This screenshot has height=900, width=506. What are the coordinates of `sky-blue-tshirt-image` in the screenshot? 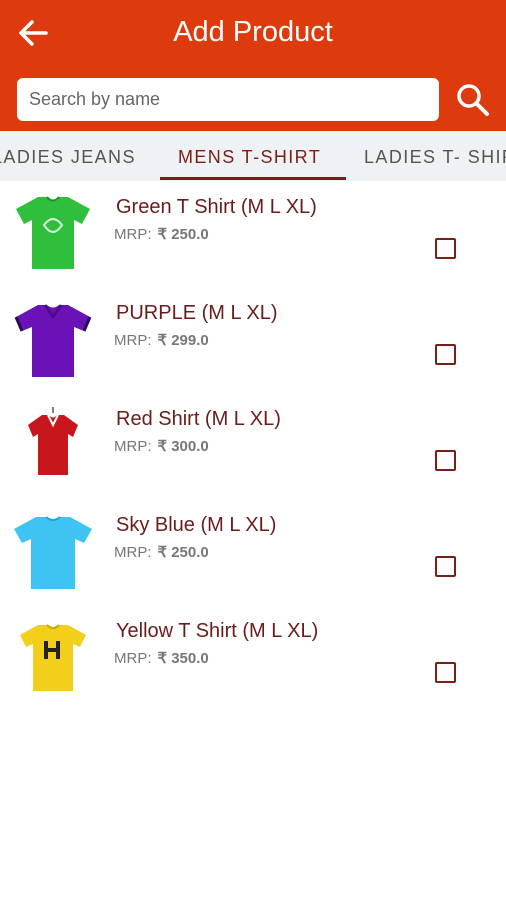 It's located at (53, 552).